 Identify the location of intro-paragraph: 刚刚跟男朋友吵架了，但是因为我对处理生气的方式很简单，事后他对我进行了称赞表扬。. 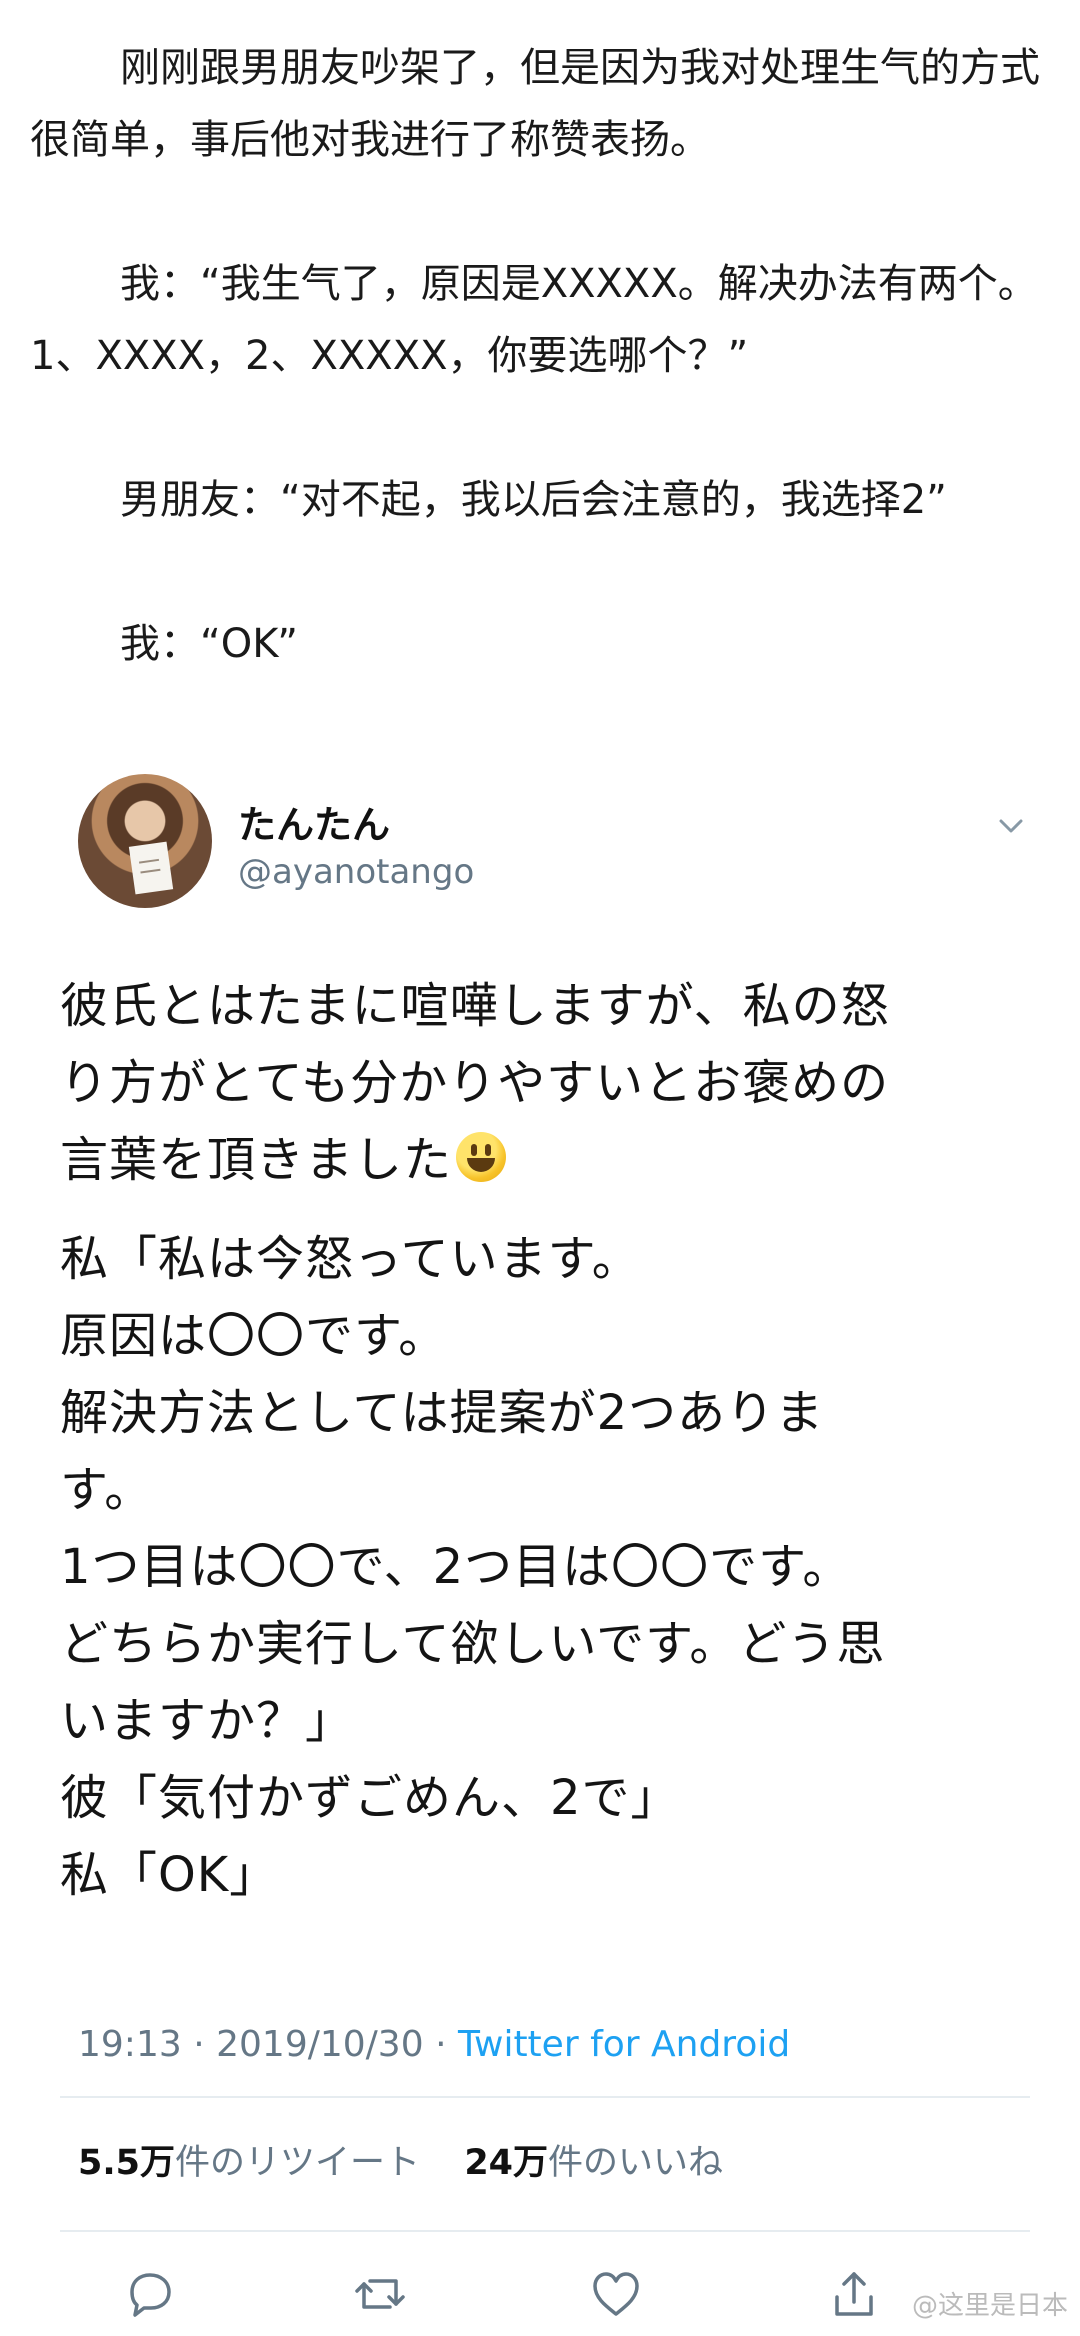
(535, 104).